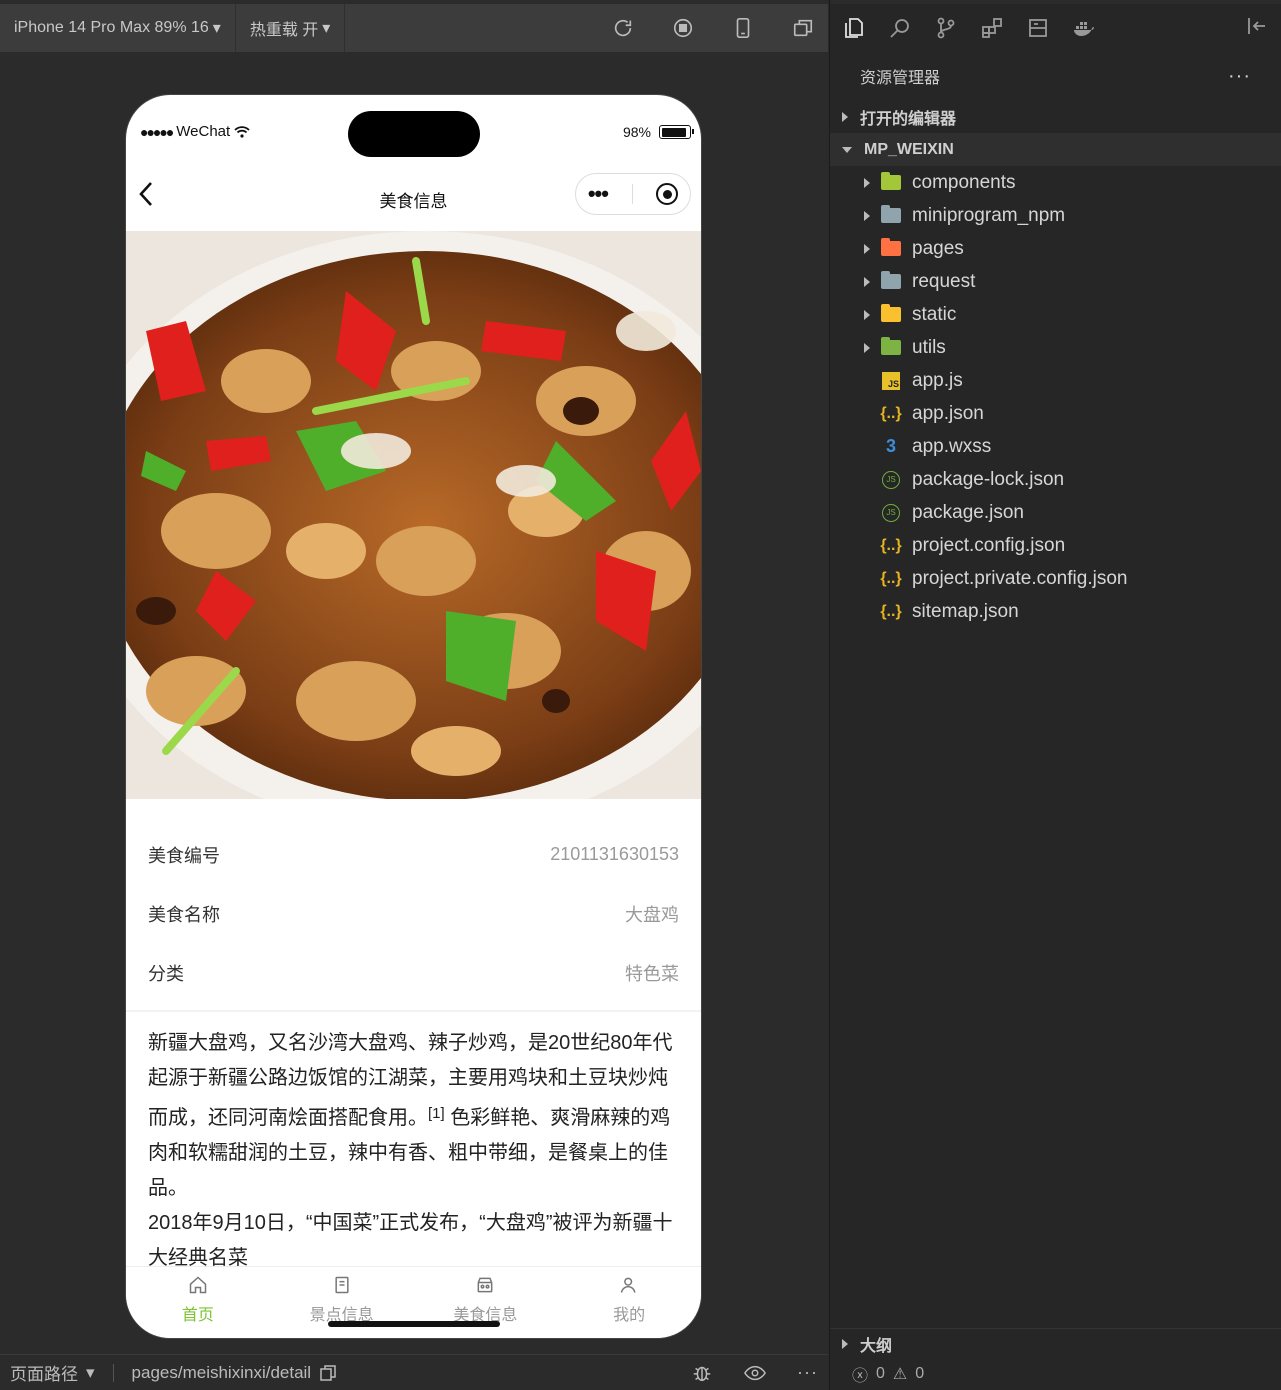 Image resolution: width=1281 pixels, height=1390 pixels. What do you see at coordinates (1038, 28) in the screenshot?
I see `storage-icon` at bounding box center [1038, 28].